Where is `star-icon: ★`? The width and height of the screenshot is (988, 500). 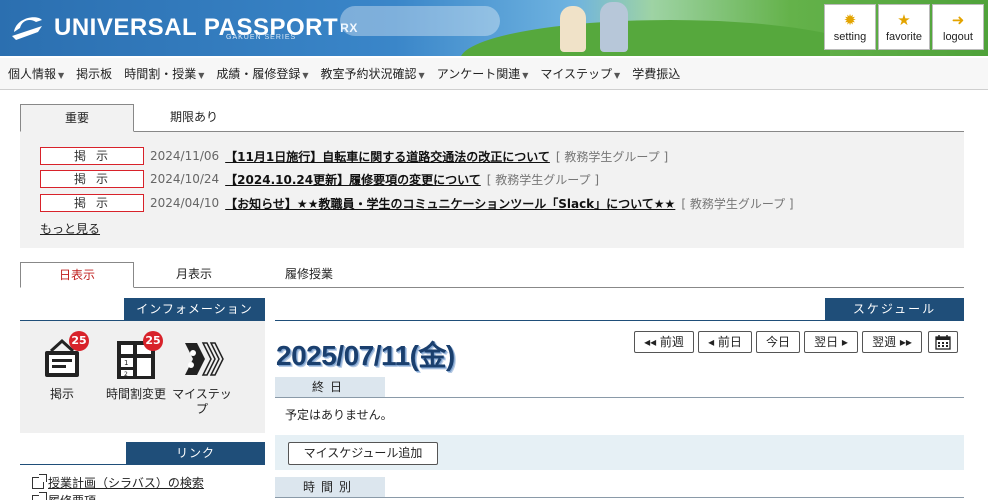 star-icon: ★ is located at coordinates (904, 19).